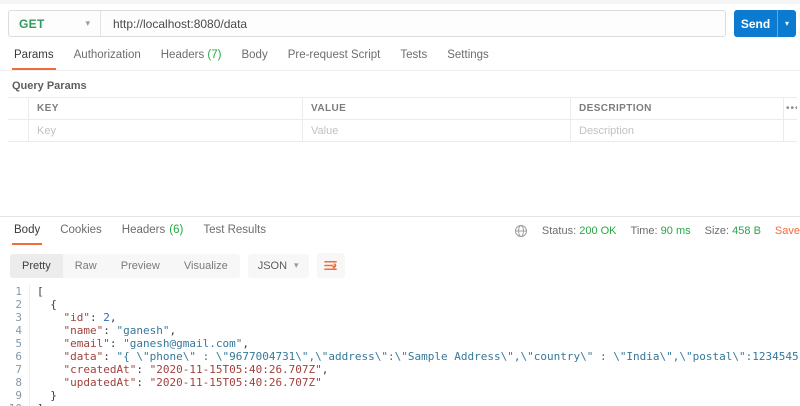  Describe the element at coordinates (15, 330) in the screenshot. I see `line-number: 4` at that location.